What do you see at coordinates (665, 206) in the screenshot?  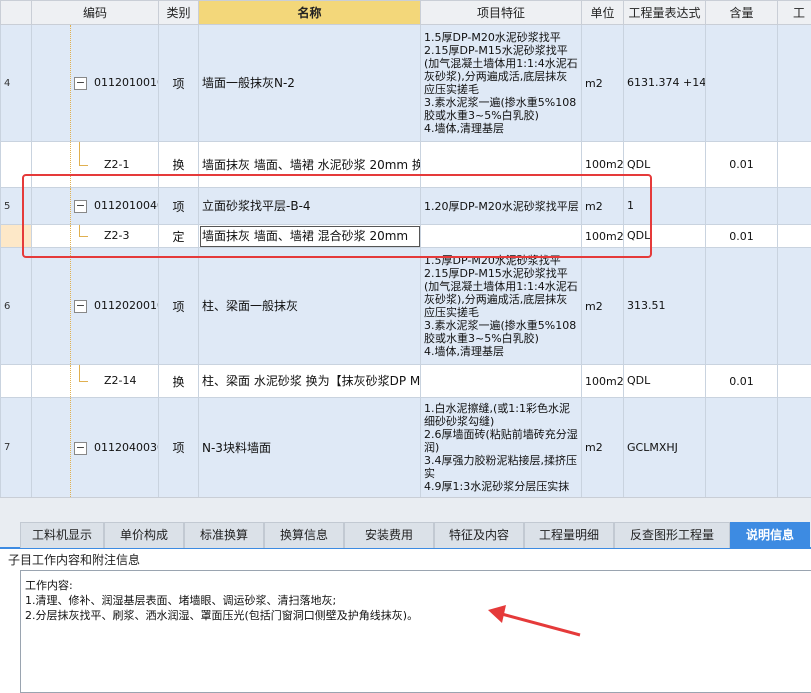 I see `expr-cell: 1` at bounding box center [665, 206].